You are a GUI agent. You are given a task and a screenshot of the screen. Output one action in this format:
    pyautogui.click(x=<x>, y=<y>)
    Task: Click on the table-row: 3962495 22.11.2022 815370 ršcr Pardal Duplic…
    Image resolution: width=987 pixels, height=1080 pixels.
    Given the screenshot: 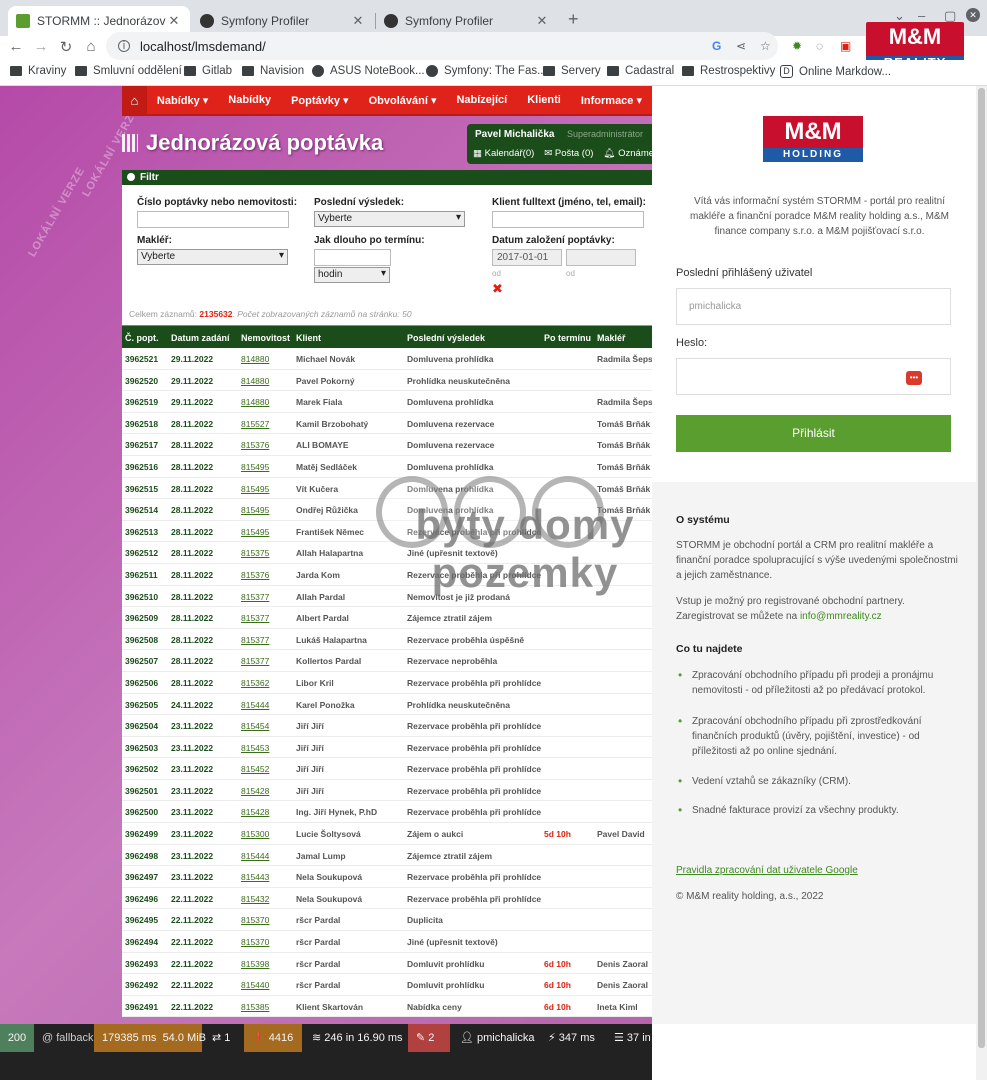 What is the action you would take?
    pyautogui.click(x=387, y=920)
    